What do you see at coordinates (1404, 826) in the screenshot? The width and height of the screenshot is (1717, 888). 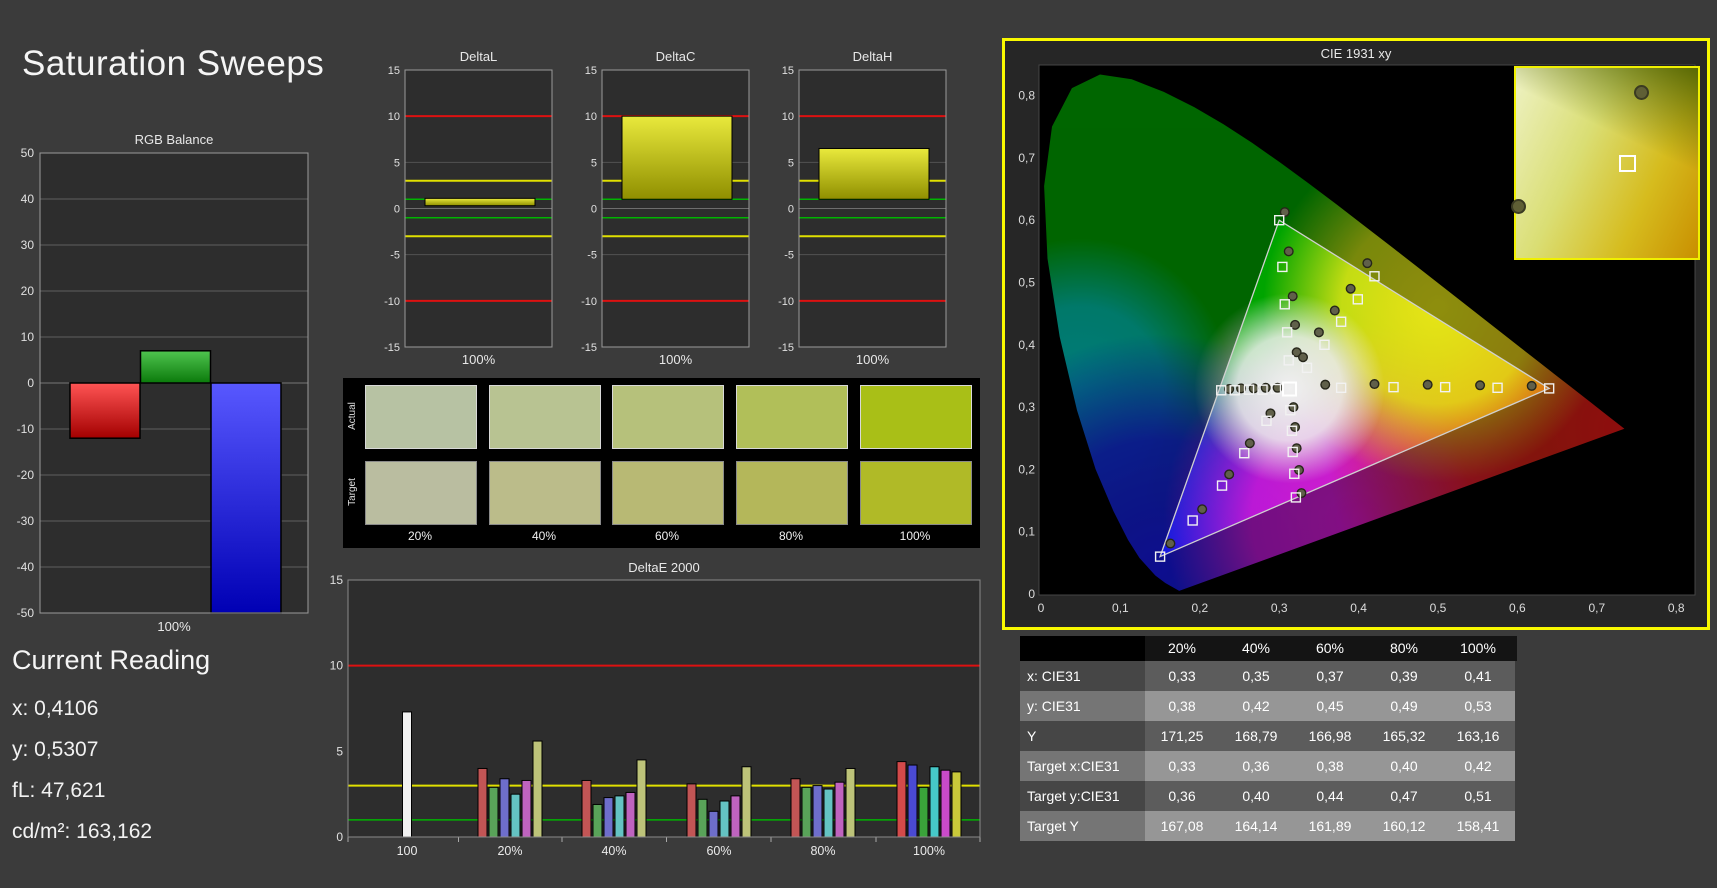 I see `table-cell: 160,12` at bounding box center [1404, 826].